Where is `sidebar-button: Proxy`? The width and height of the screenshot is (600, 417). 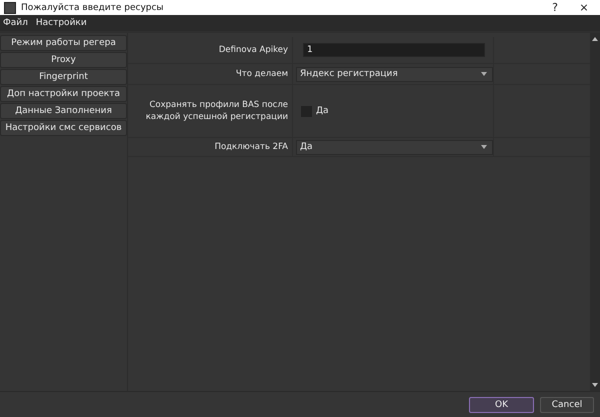 sidebar-button: Proxy is located at coordinates (63, 60).